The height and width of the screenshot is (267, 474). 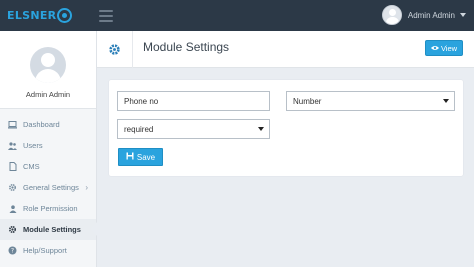 What do you see at coordinates (391, 15) in the screenshot?
I see `avatar` at bounding box center [391, 15].